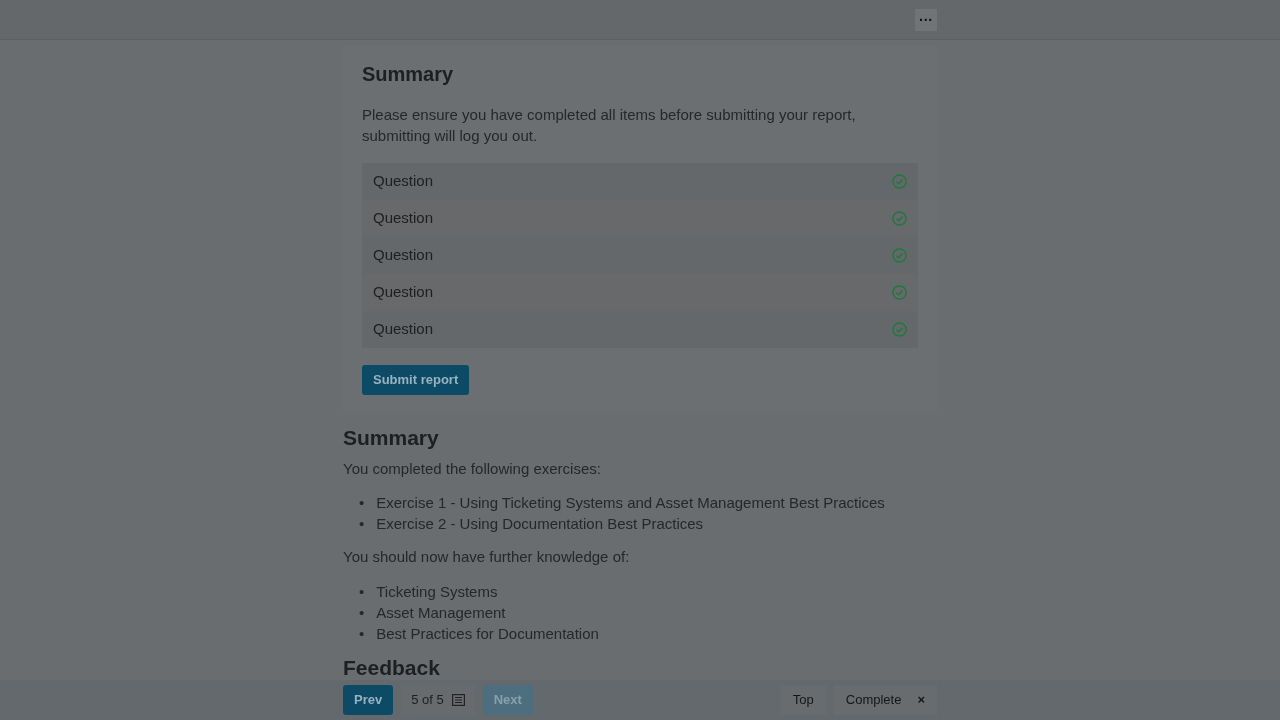 Image resolution: width=1280 pixels, height=720 pixels. What do you see at coordinates (408, 74) in the screenshot?
I see `panel-heading: Summary` at bounding box center [408, 74].